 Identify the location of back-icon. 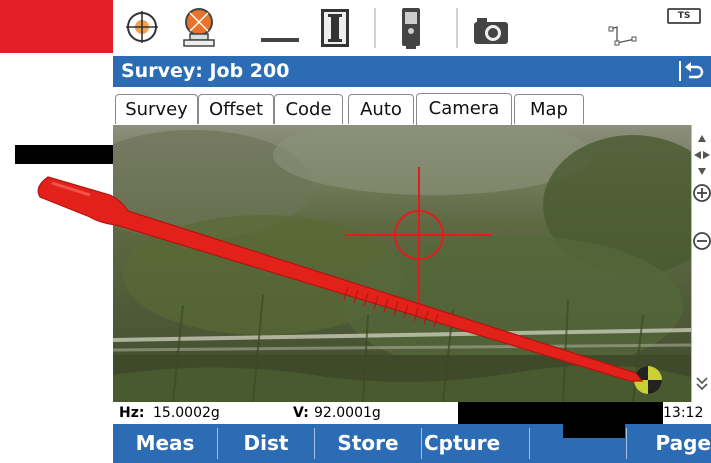
(691, 71).